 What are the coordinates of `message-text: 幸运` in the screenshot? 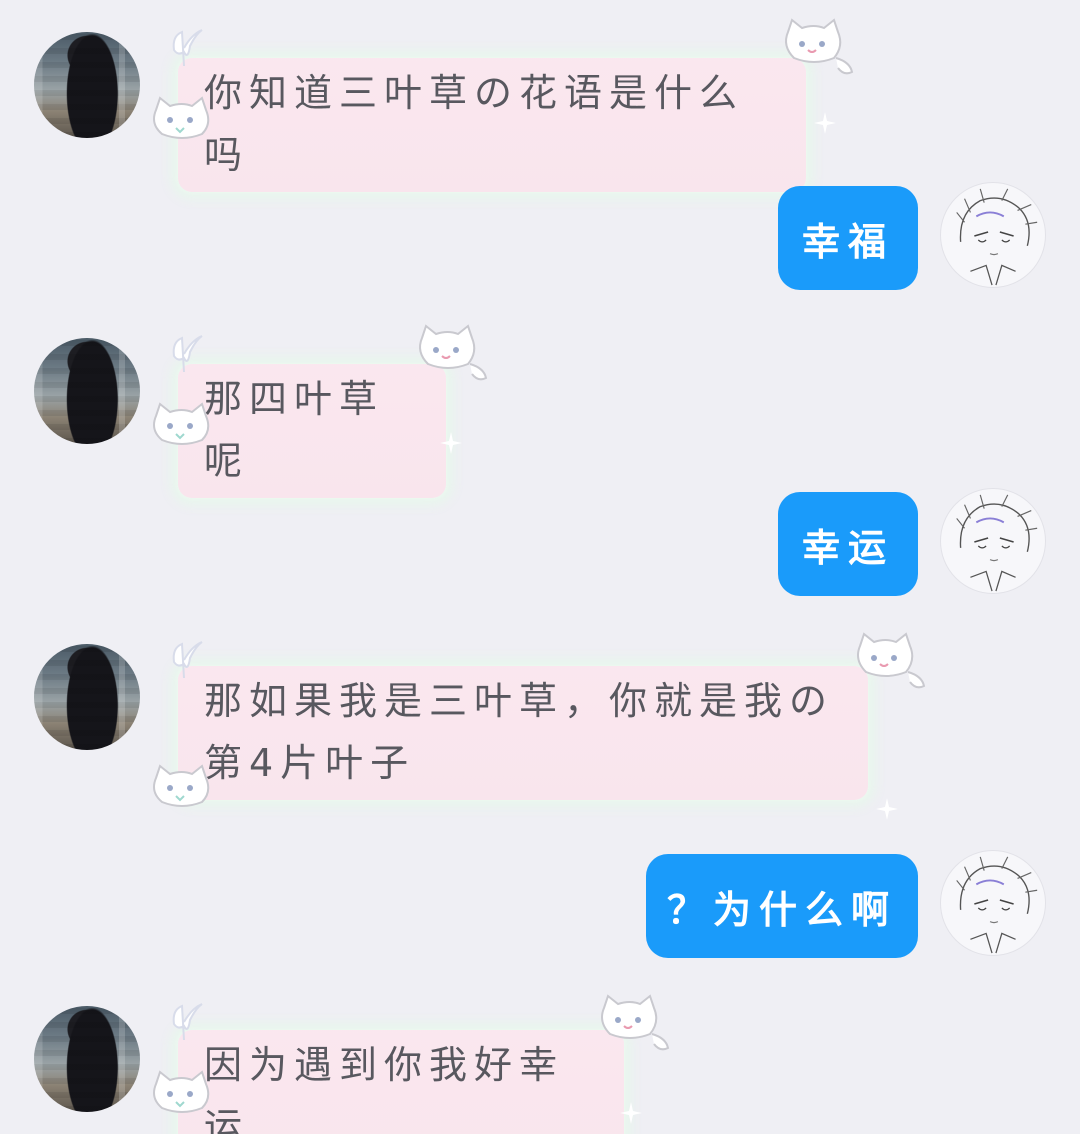 It's located at (847, 547).